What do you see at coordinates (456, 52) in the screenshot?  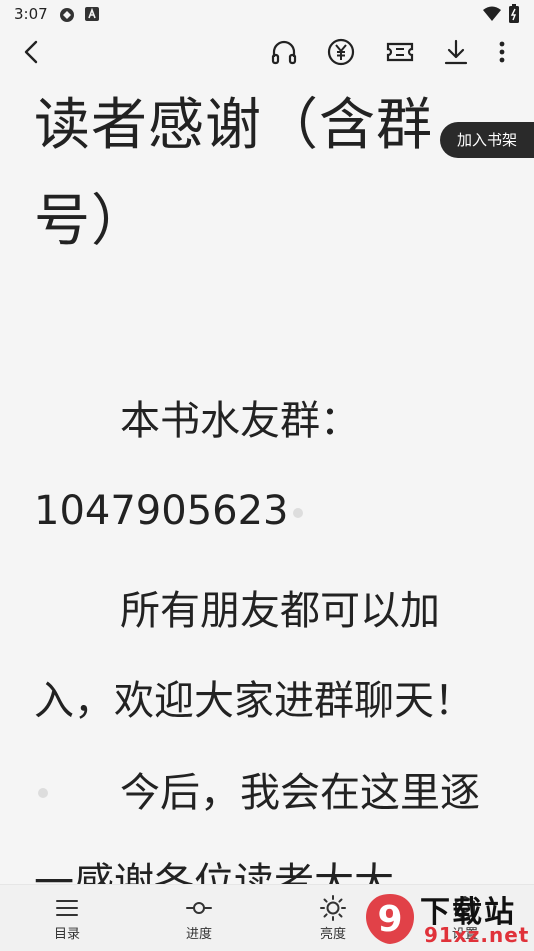 I see `download-icon` at bounding box center [456, 52].